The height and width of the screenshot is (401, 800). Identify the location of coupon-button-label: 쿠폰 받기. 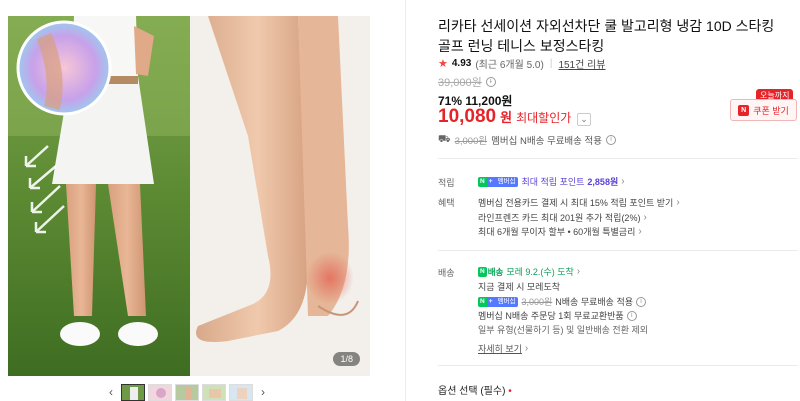
(771, 110).